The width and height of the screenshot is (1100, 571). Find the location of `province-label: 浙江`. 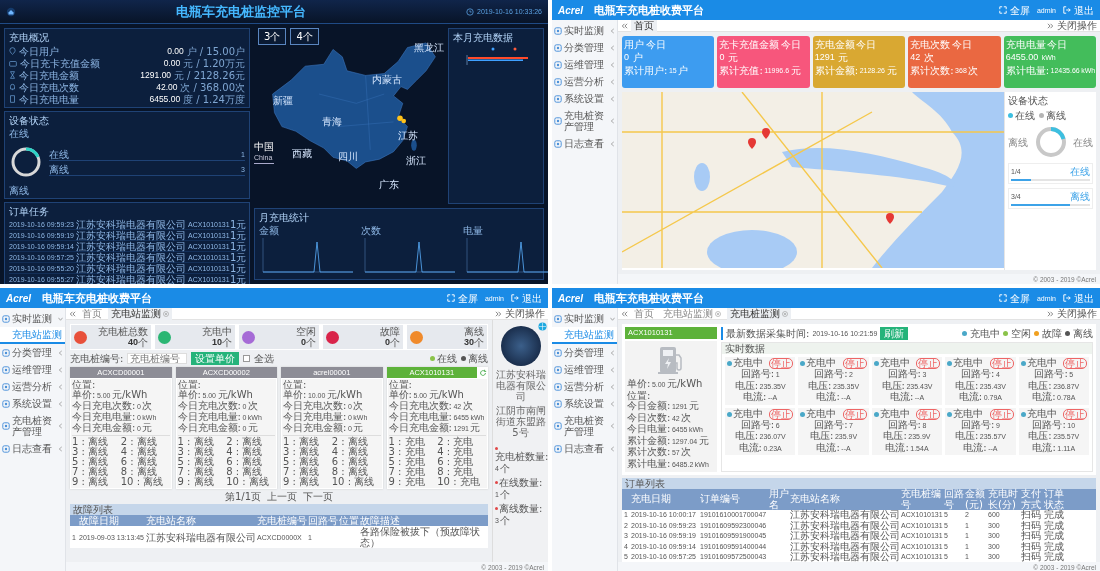

province-label: 浙江 is located at coordinates (416, 160).